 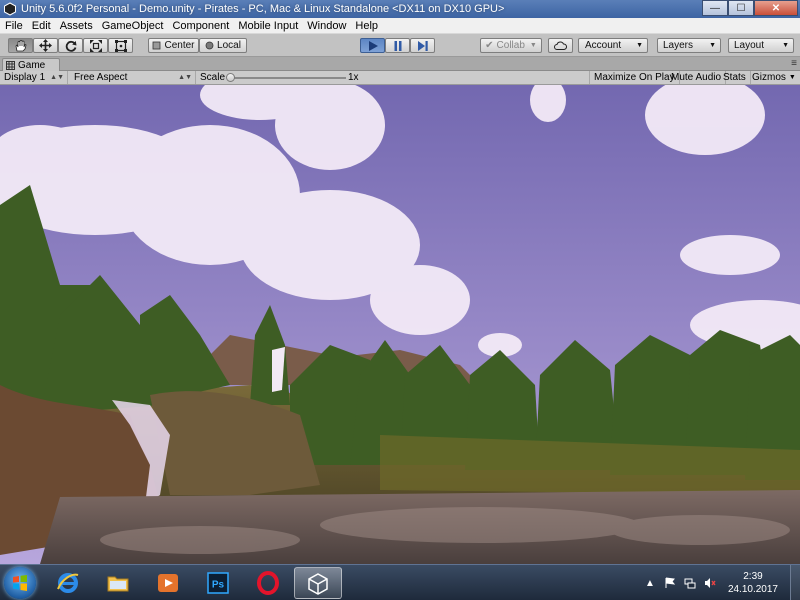 What do you see at coordinates (634, 77) in the screenshot?
I see `maximize-on-play-toggle: Maximize On Play` at bounding box center [634, 77].